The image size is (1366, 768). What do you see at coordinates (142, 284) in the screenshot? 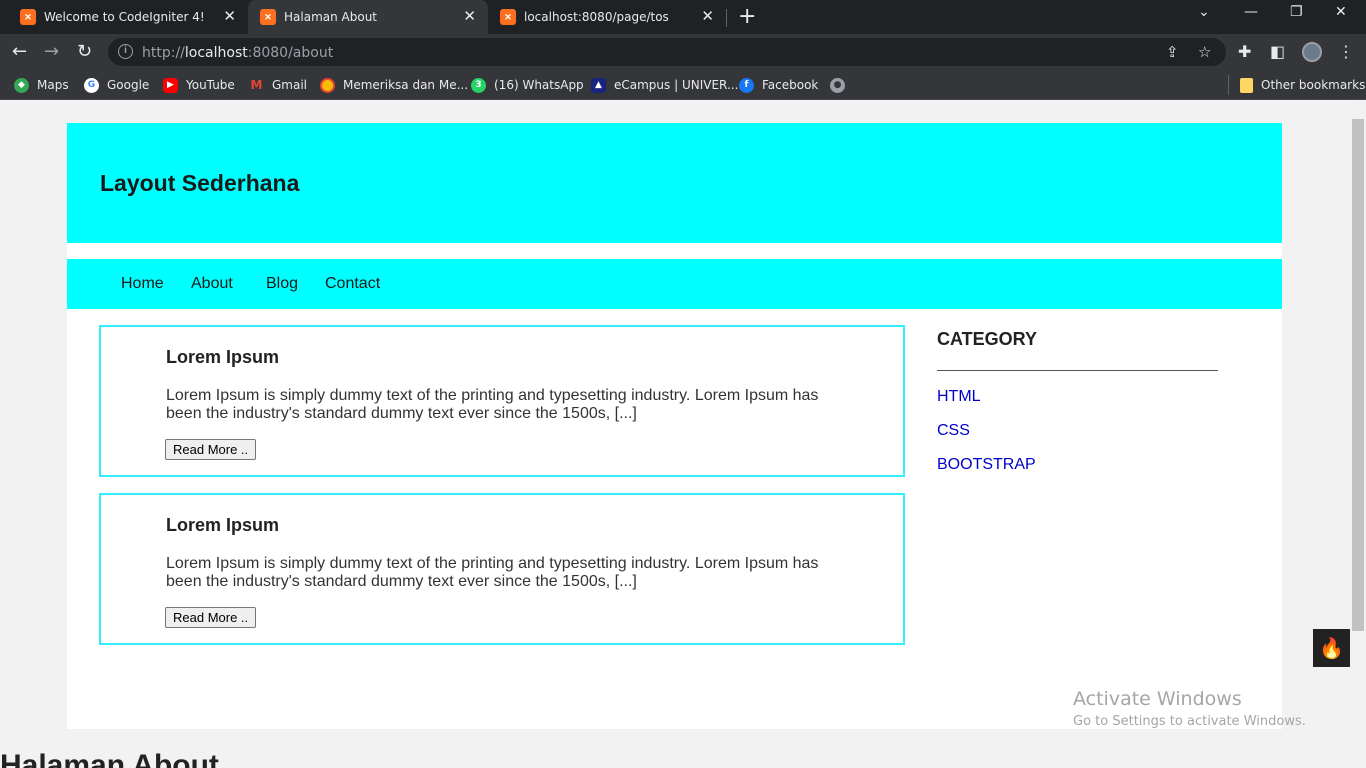
I see `nav-home: Home` at bounding box center [142, 284].